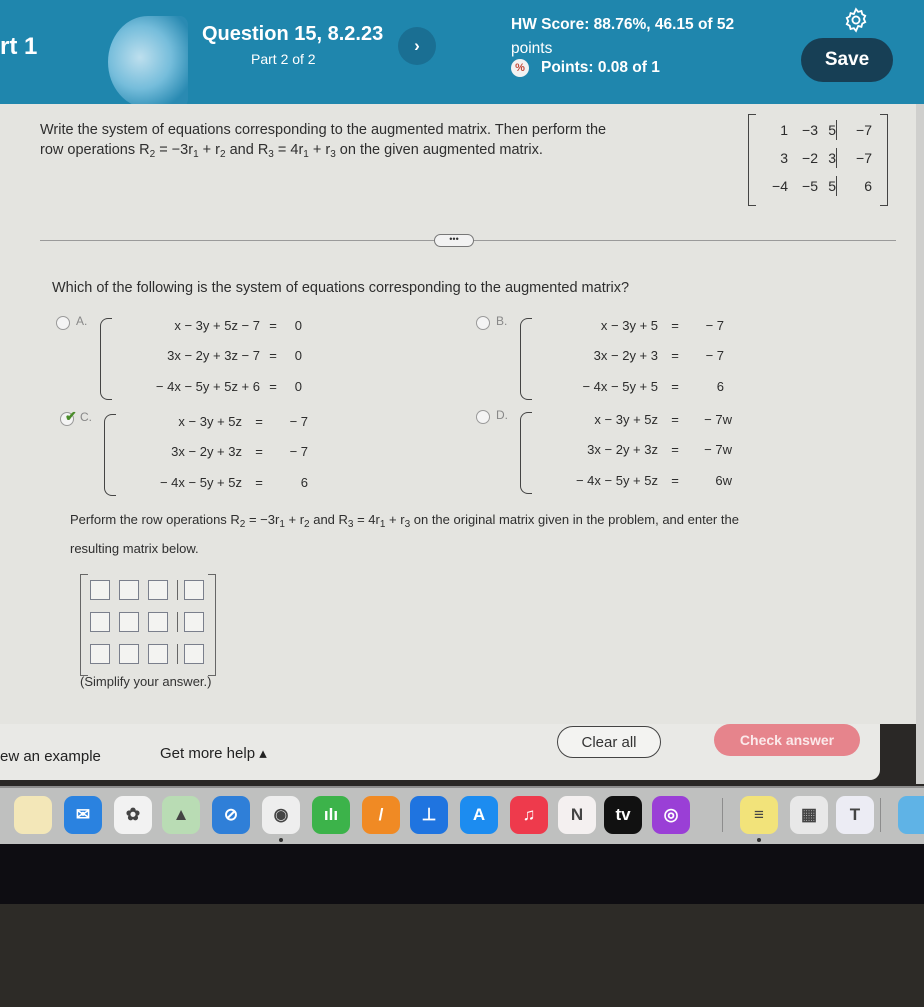 This screenshot has height=1007, width=924. I want to click on answer-input-r1c3, so click(158, 590).